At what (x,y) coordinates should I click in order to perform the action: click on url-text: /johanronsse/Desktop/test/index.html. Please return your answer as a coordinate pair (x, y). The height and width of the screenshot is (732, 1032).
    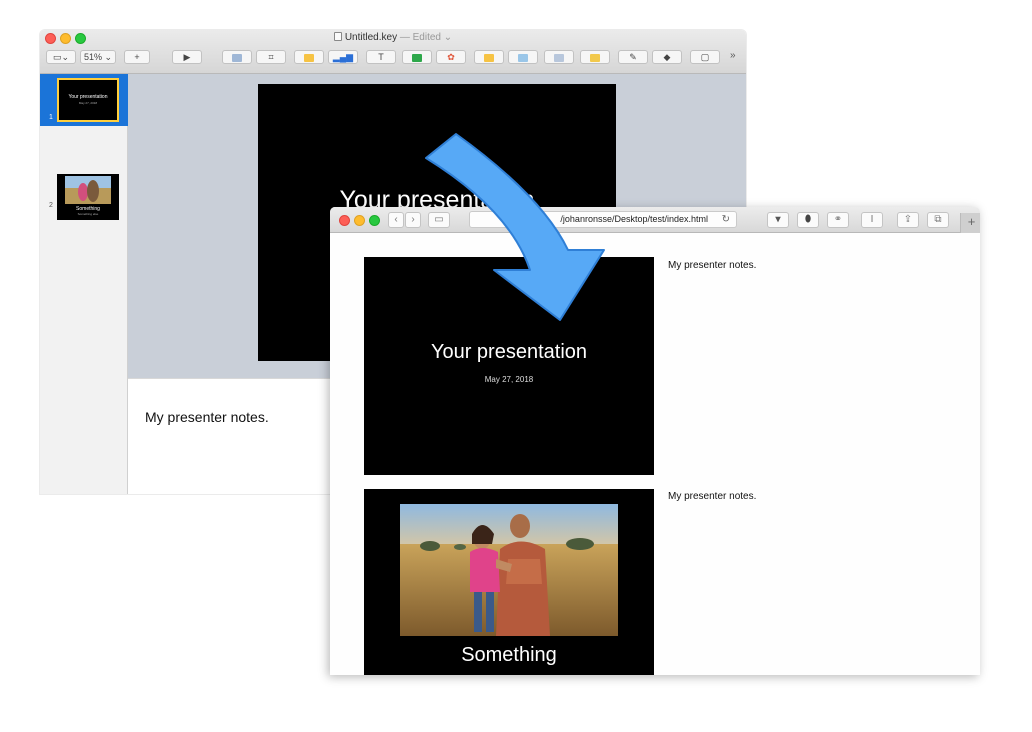
    Looking at the image, I should click on (634, 219).